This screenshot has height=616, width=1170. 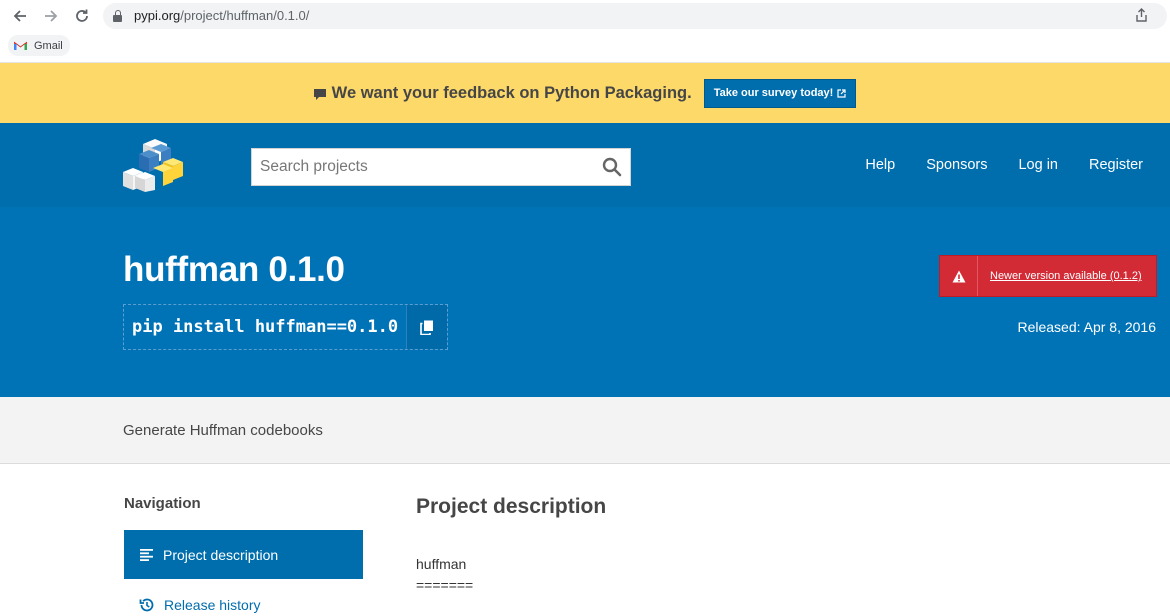 I want to click on back-button, so click(x=20, y=16).